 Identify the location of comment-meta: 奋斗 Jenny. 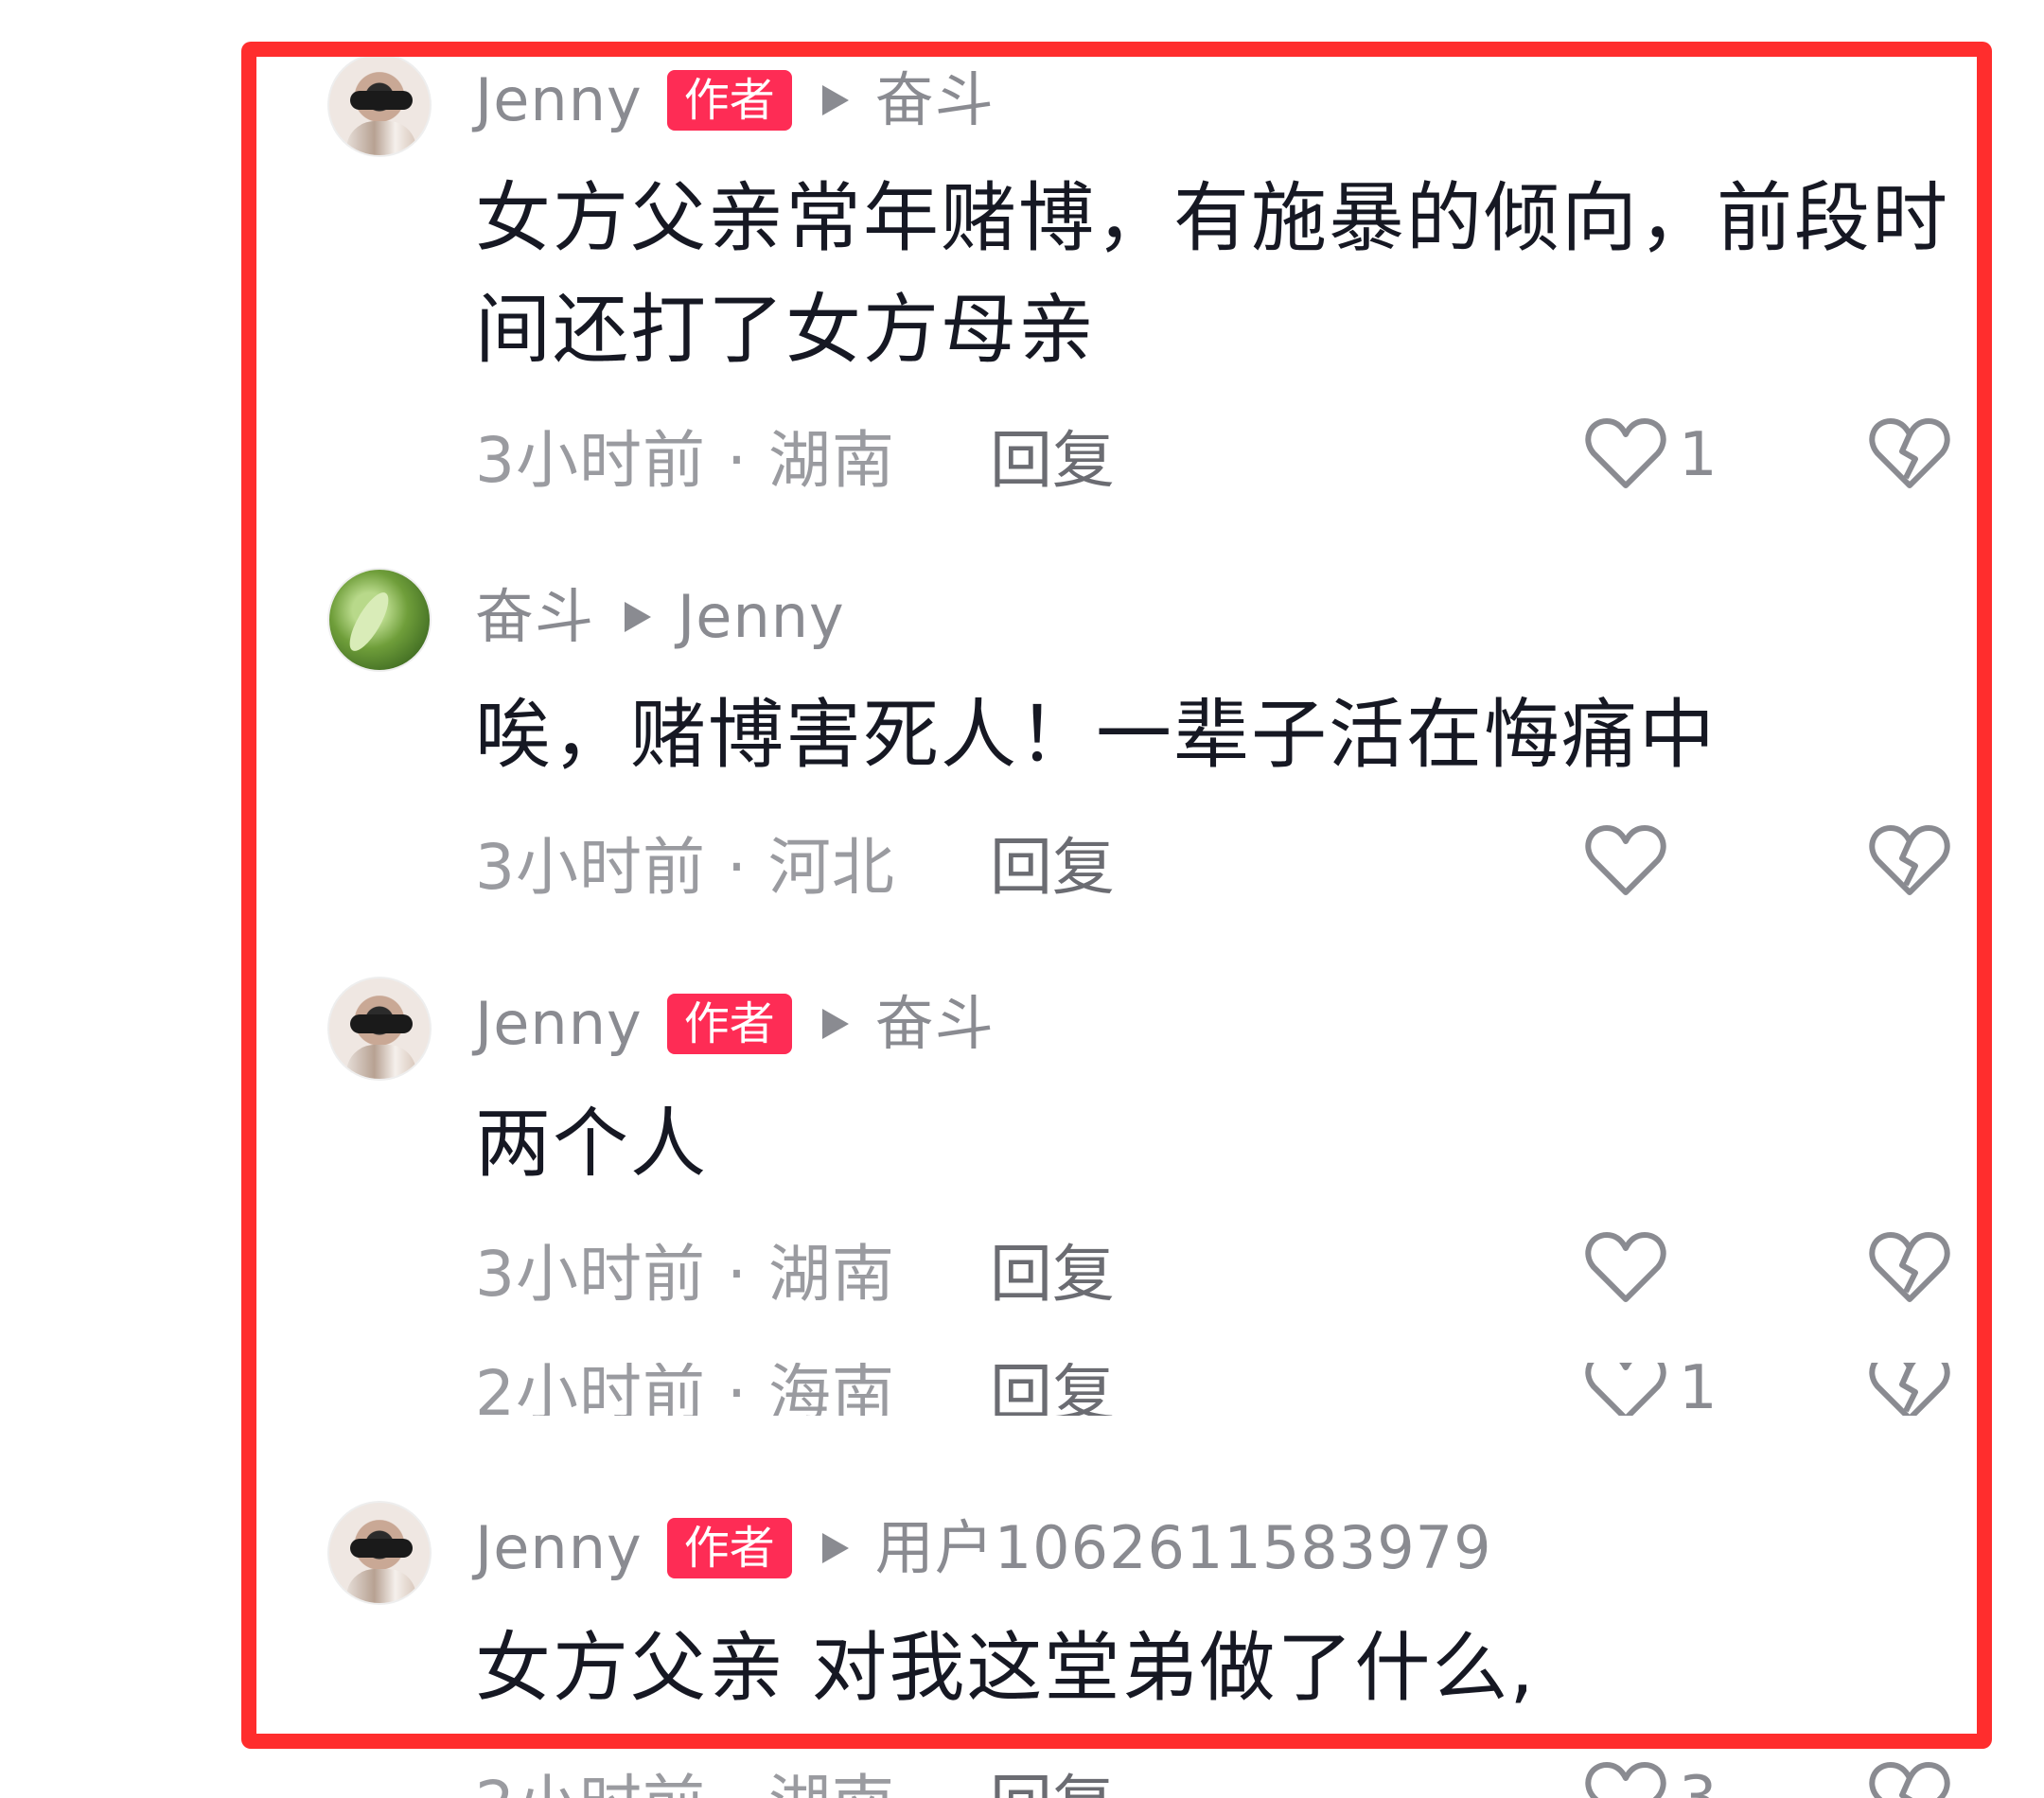
(660, 617).